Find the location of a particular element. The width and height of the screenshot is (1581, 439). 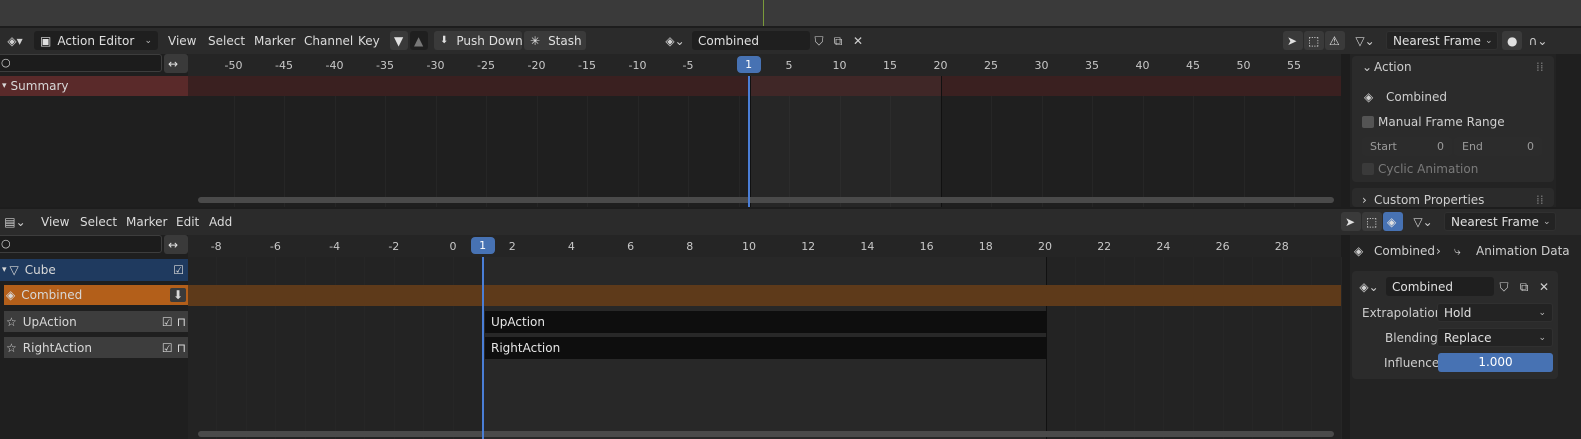

channel-cube: ▾ ▽ Cube ☑ is located at coordinates (94, 270).